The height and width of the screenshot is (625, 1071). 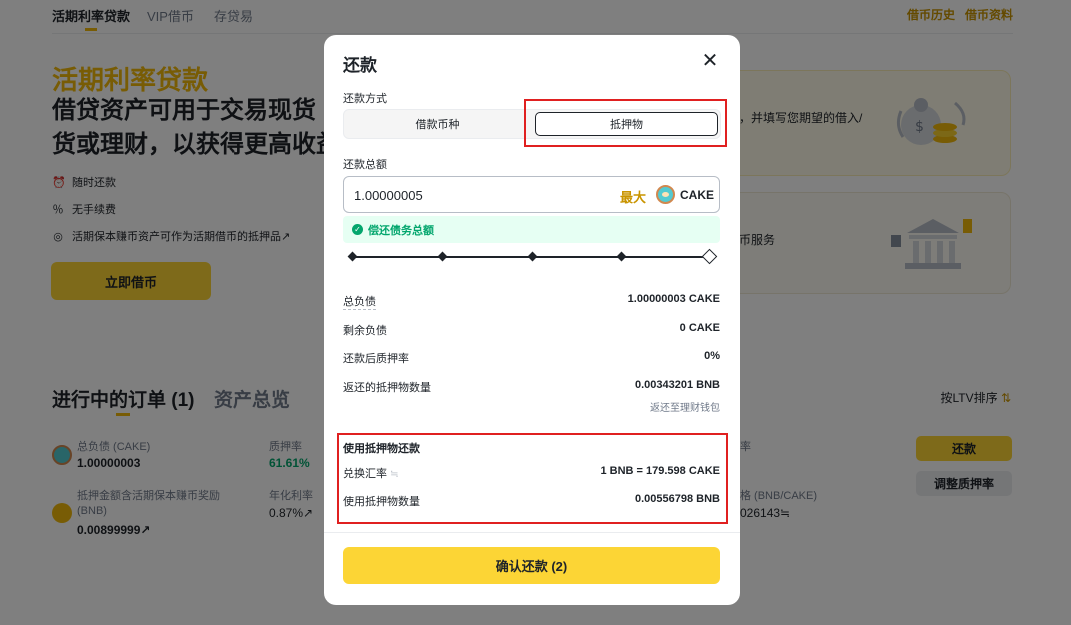 What do you see at coordinates (437, 124) in the screenshot?
I see `repay-method-loan-coin: 借款币种` at bounding box center [437, 124].